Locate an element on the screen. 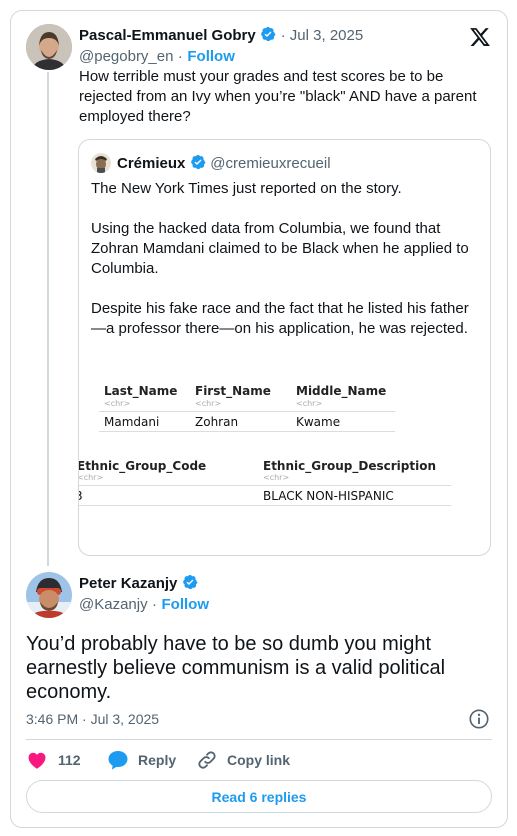 The height and width of the screenshot is (836, 517). read-replies-label: Read 6 replies is located at coordinates (259, 796).